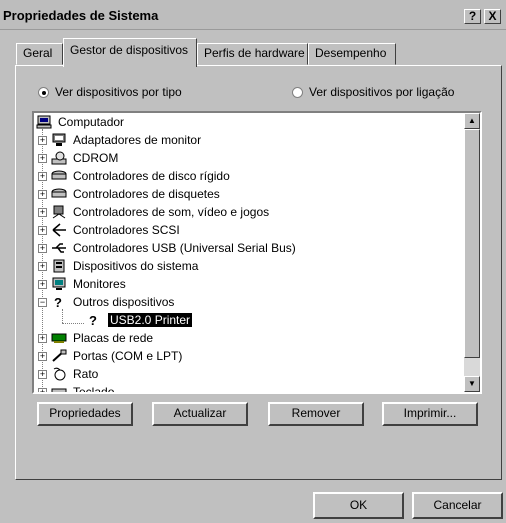  I want to click on tree-item-label: Monitores, so click(99, 284).